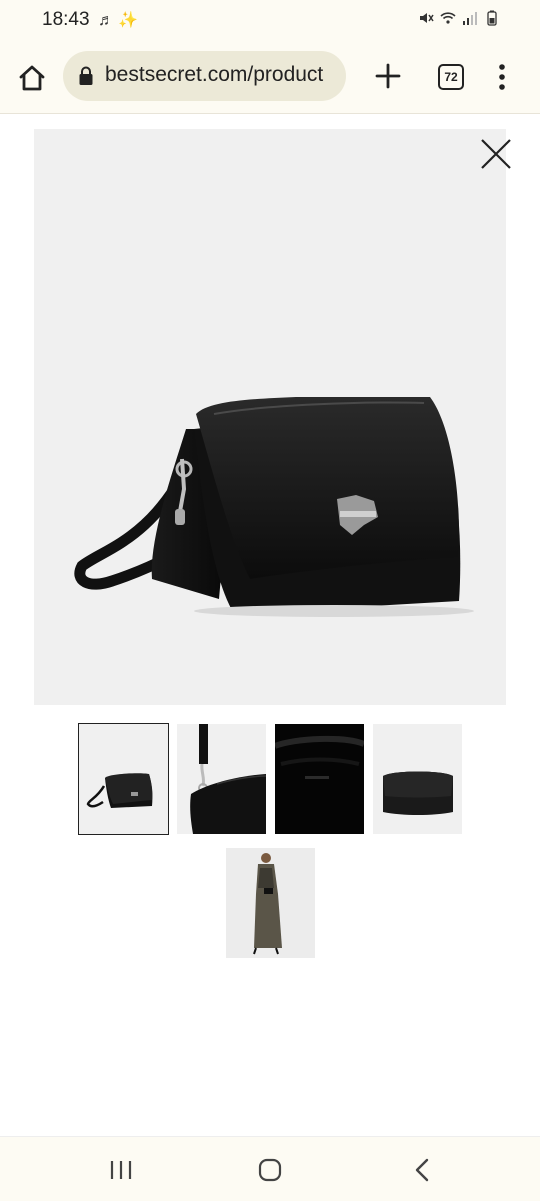  I want to click on wifi-icon, so click(448, 18).